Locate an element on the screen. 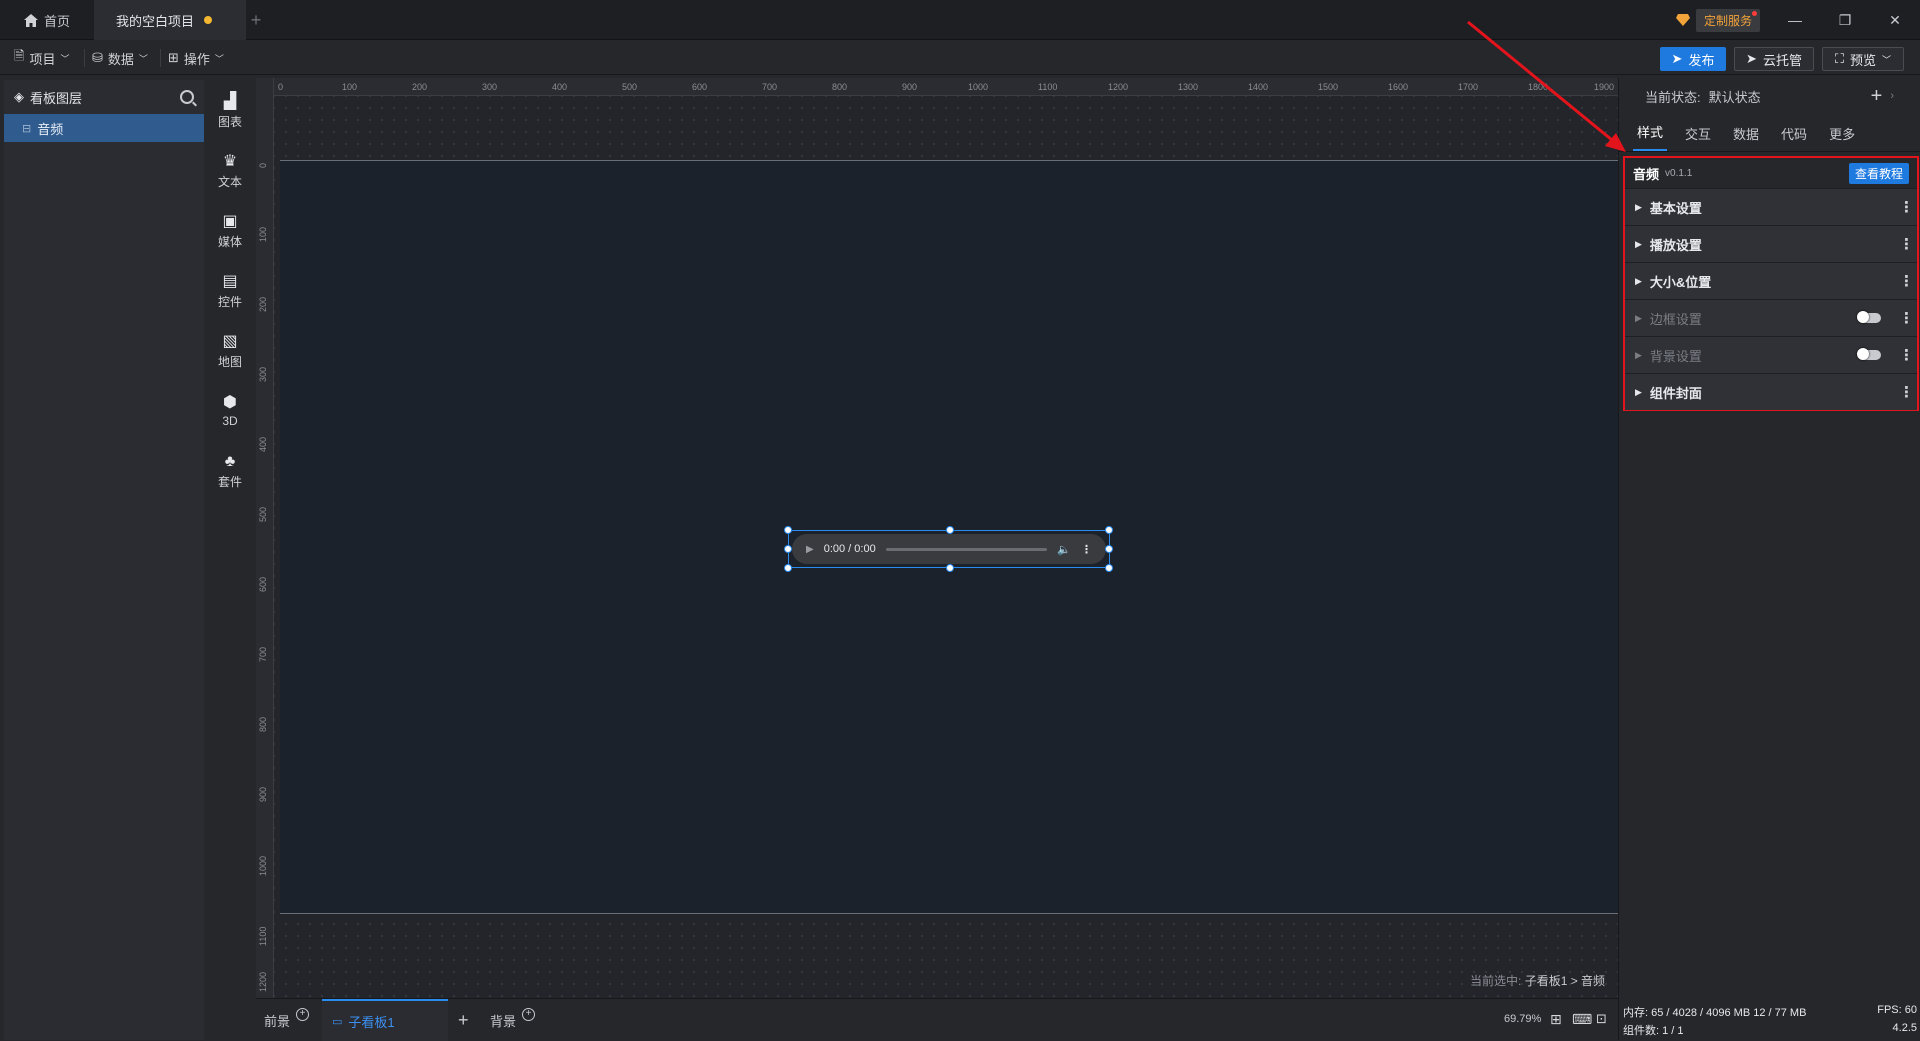 This screenshot has height=1041, width=1920. scene-front: 前景 + is located at coordinates (287, 1020).